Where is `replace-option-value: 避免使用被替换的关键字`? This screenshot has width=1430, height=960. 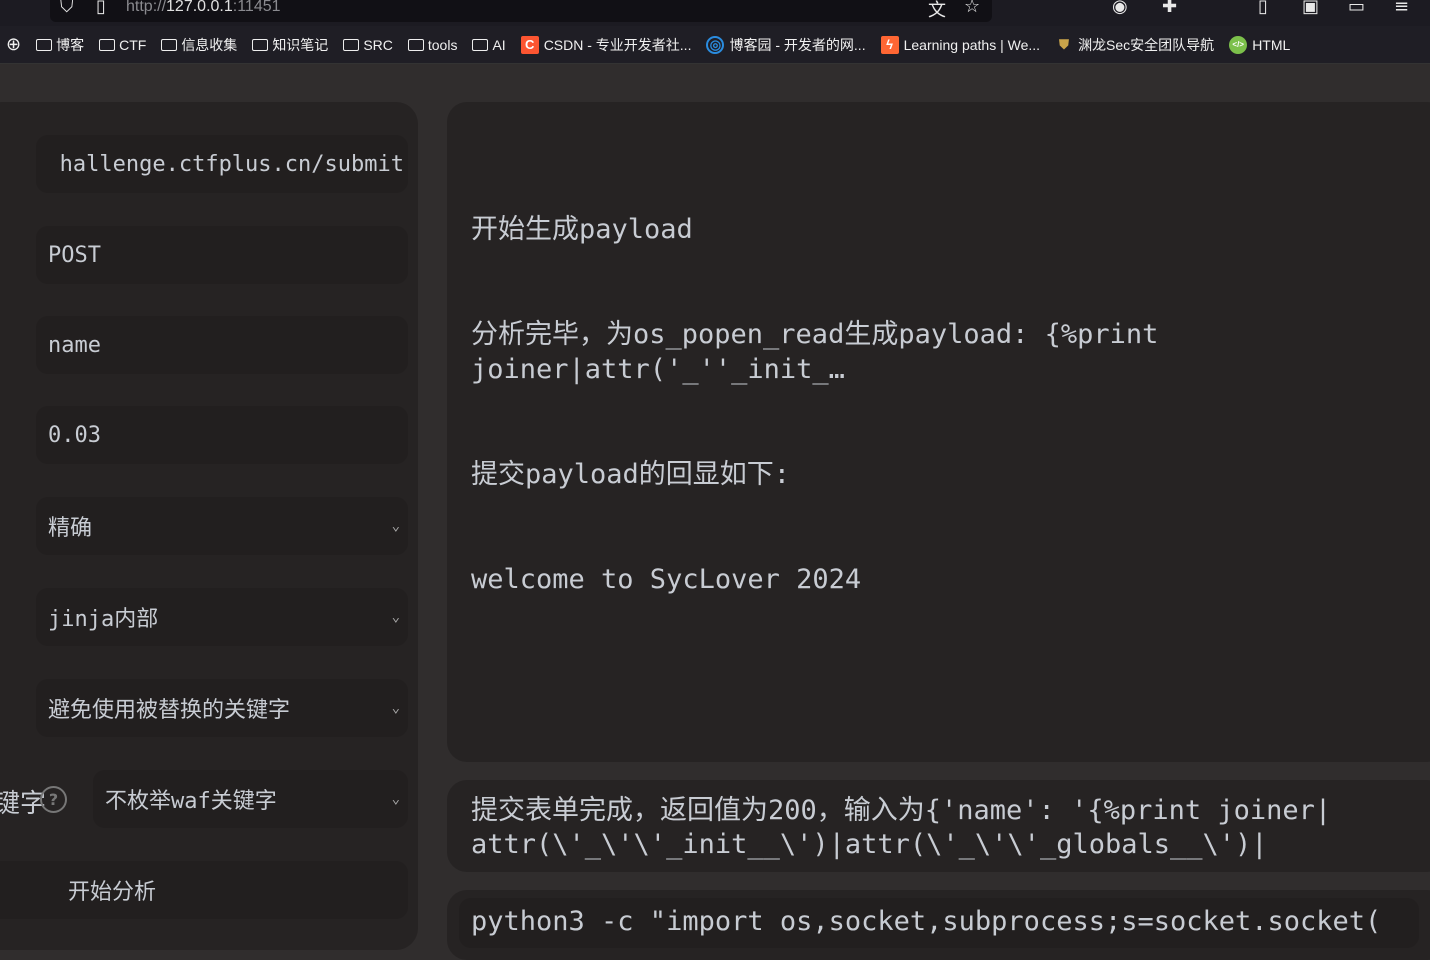 replace-option-value: 避免使用被替换的关键字 is located at coordinates (169, 710).